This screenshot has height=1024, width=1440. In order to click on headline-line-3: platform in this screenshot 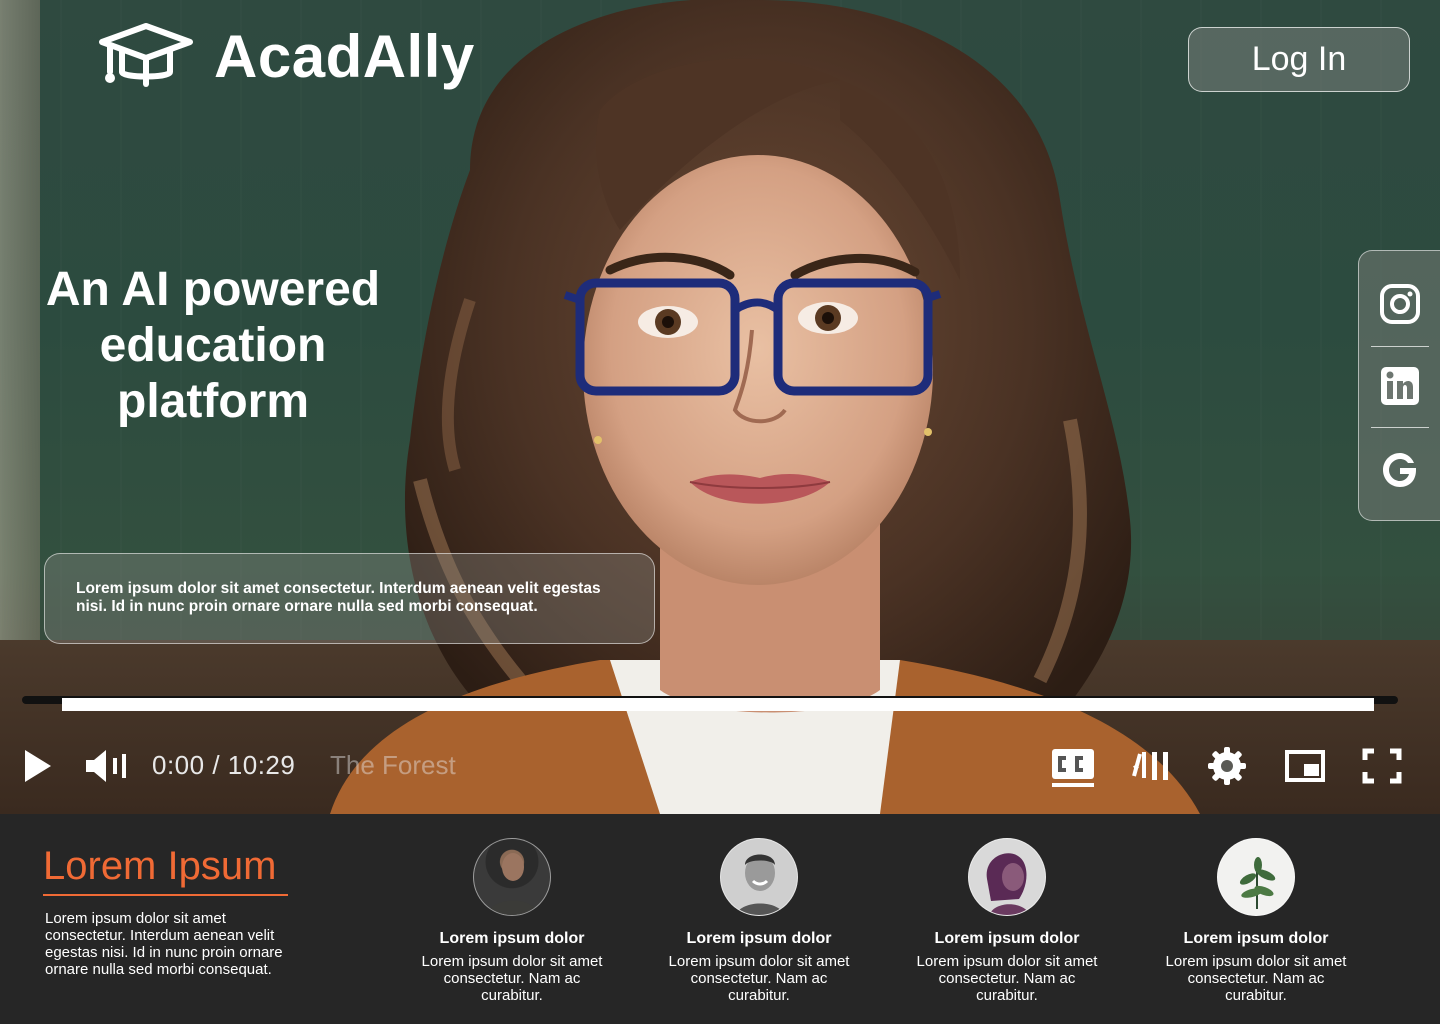, I will do `click(213, 401)`.